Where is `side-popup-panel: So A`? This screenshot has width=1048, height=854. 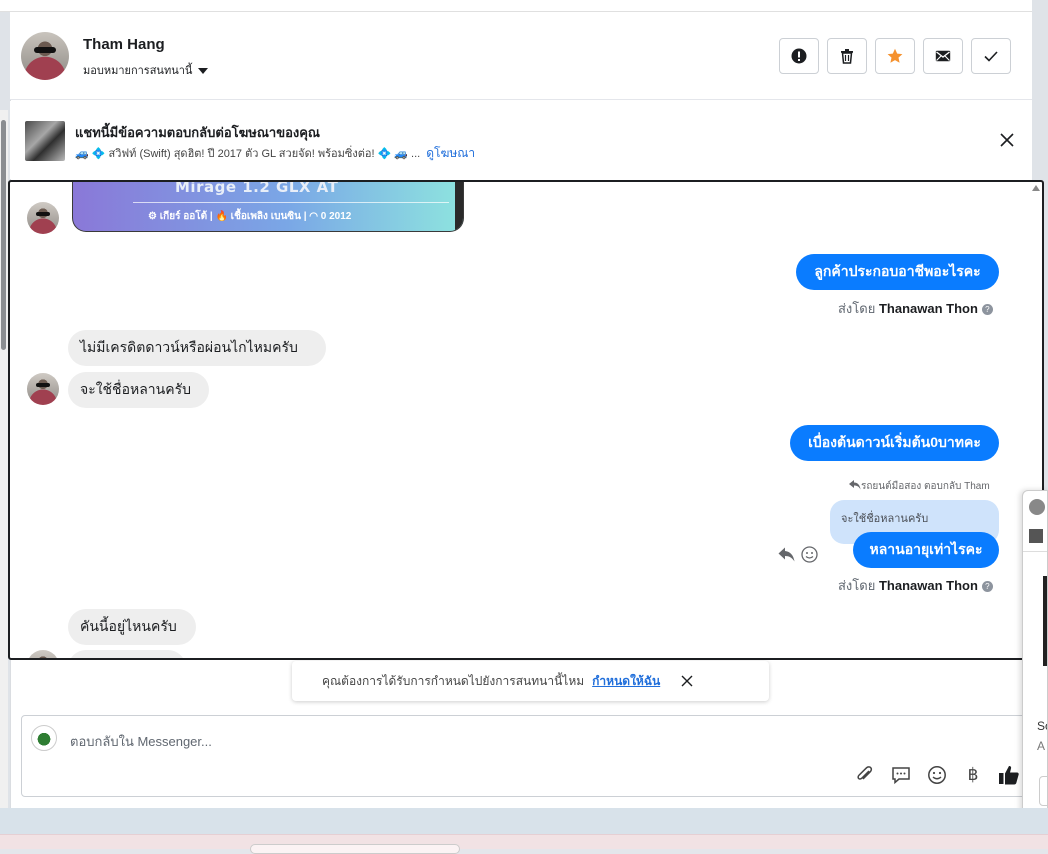
side-popup-panel: So A is located at coordinates (1035, 656).